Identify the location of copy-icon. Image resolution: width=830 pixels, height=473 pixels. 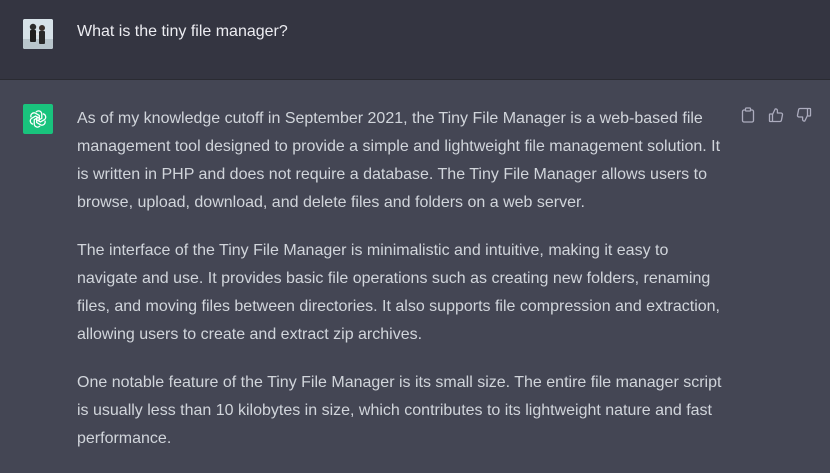
(748, 115).